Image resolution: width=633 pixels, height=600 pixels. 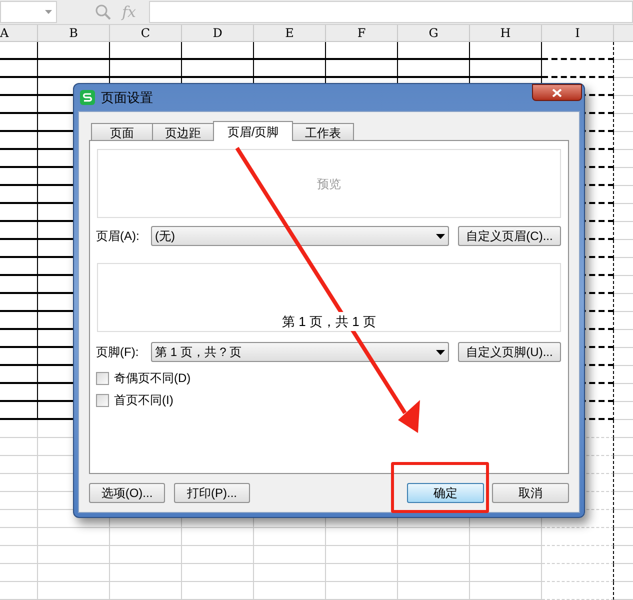 I want to click on column-header: F, so click(x=362, y=33).